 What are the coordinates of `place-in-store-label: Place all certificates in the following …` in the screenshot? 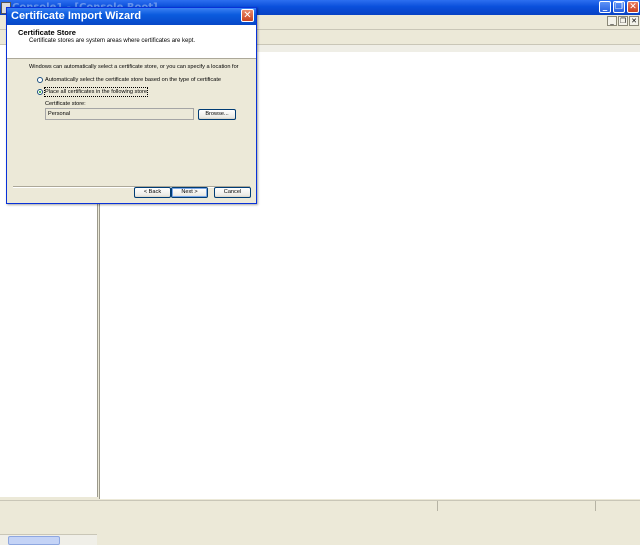 It's located at (96, 92).